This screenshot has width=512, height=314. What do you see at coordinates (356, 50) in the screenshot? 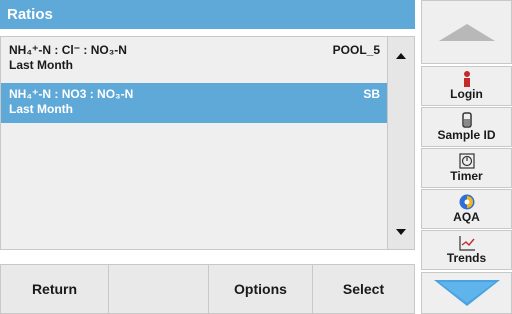
I see `list-item-tag: POOL_5` at bounding box center [356, 50].